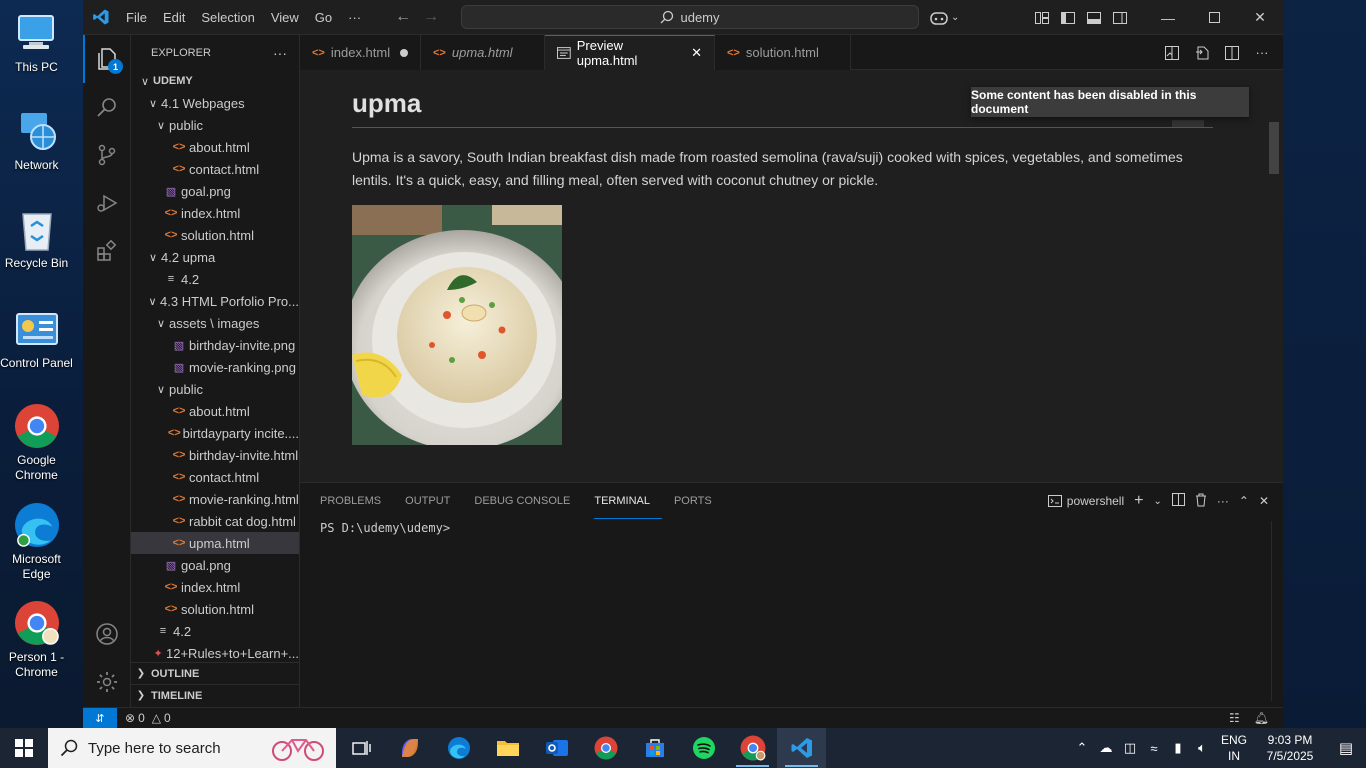  What do you see at coordinates (1082, 748) in the screenshot?
I see `show-hidden-icons-chevron-icon: ⌃` at bounding box center [1082, 748].